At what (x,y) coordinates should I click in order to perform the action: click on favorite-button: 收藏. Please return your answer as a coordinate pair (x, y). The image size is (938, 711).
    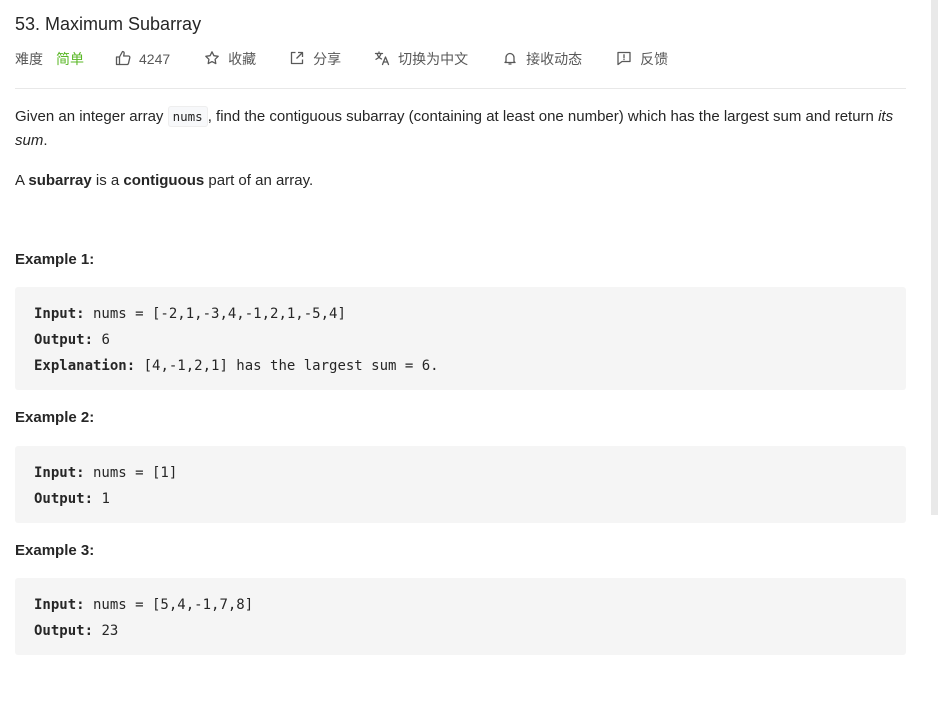
    Looking at the image, I should click on (230, 59).